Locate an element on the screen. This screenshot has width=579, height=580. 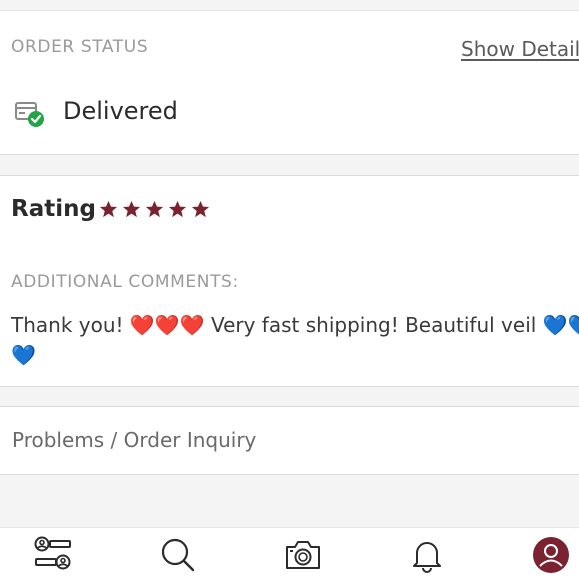
tab-account is located at coordinates (551, 555).